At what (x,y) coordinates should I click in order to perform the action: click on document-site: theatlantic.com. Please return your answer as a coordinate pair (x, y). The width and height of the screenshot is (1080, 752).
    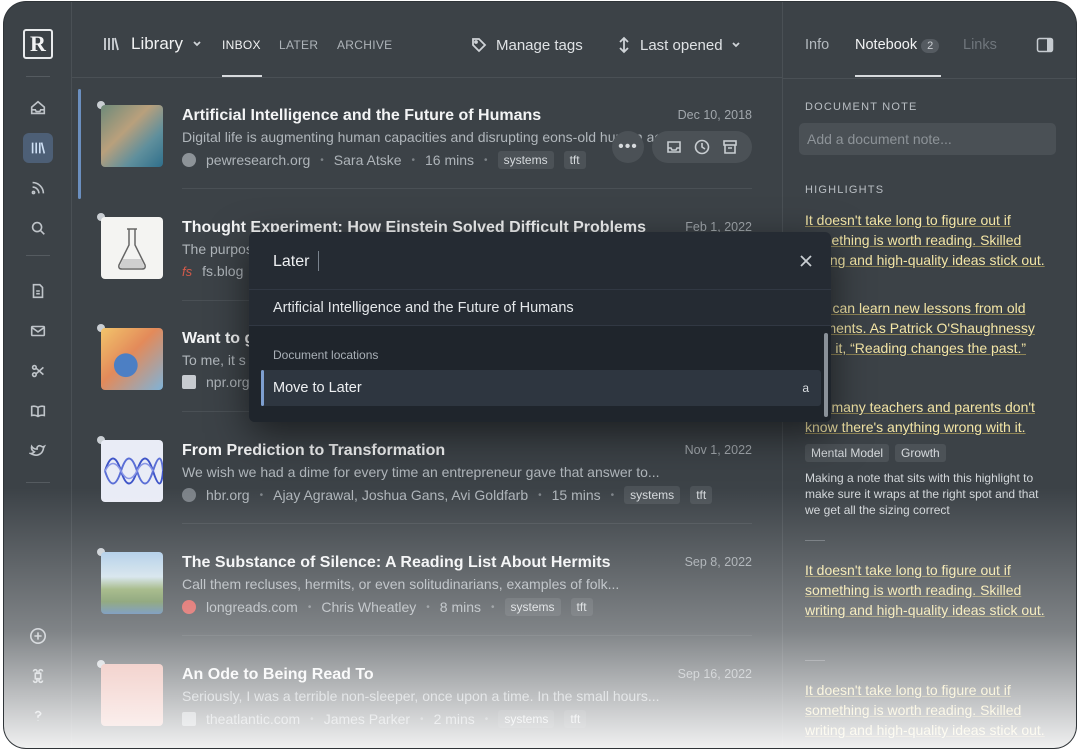
    Looking at the image, I should click on (253, 719).